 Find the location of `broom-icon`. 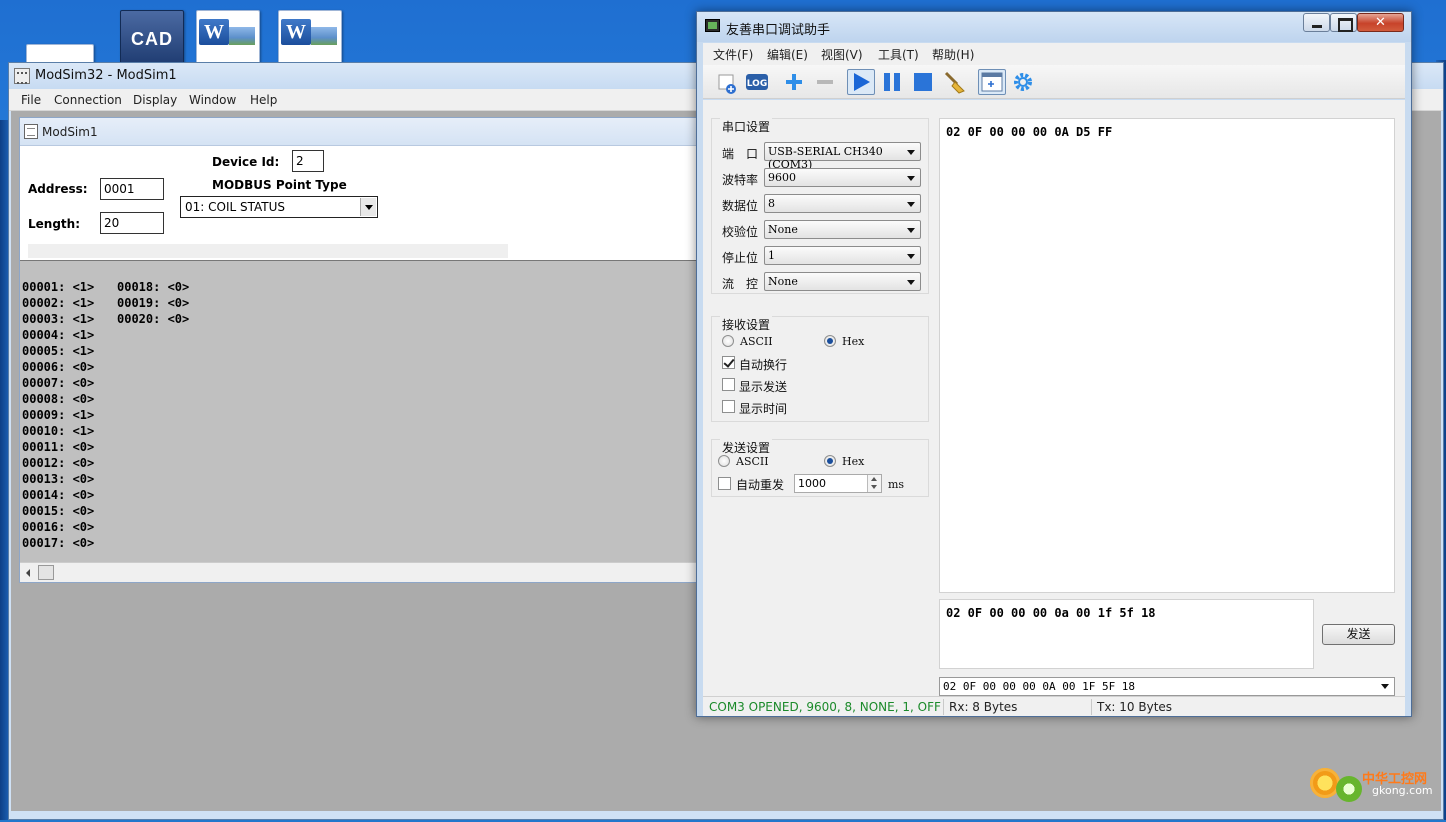

broom-icon is located at coordinates (955, 82).